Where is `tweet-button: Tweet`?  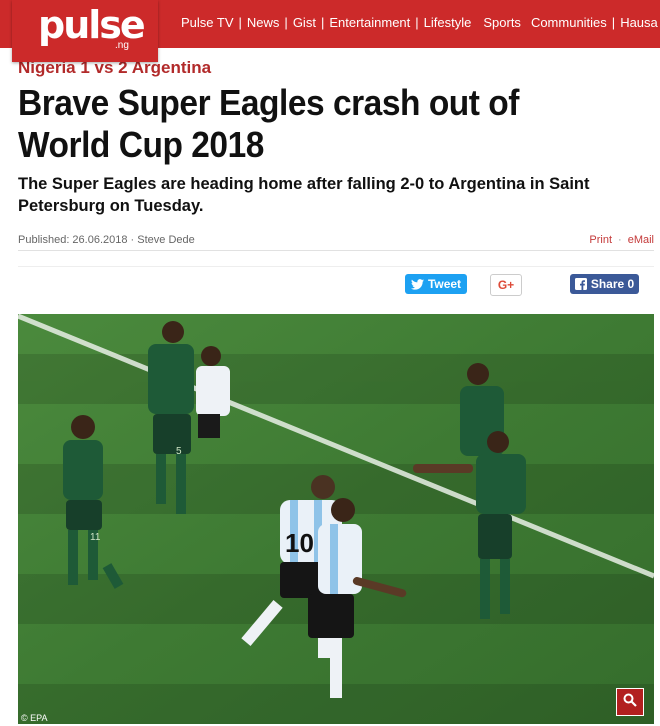
tweet-button: Tweet is located at coordinates (436, 284).